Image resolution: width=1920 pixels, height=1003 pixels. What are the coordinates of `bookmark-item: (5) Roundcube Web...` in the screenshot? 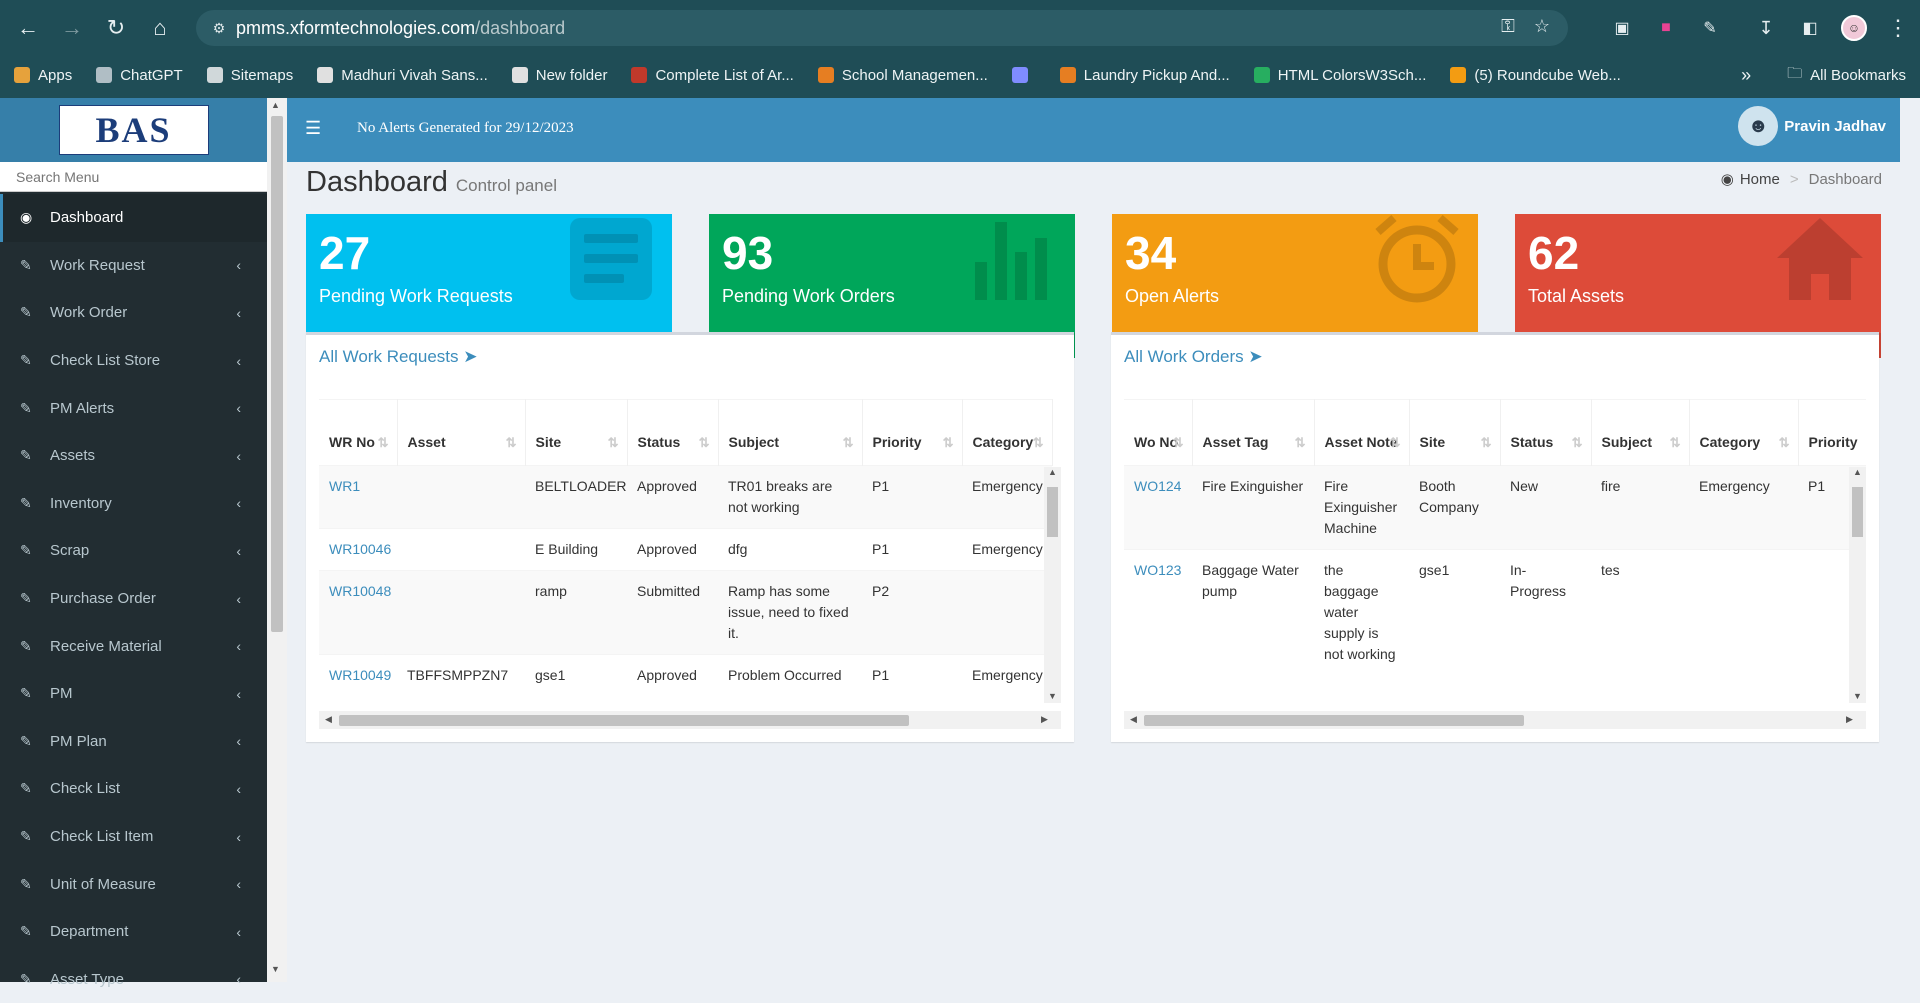 It's located at (1535, 75).